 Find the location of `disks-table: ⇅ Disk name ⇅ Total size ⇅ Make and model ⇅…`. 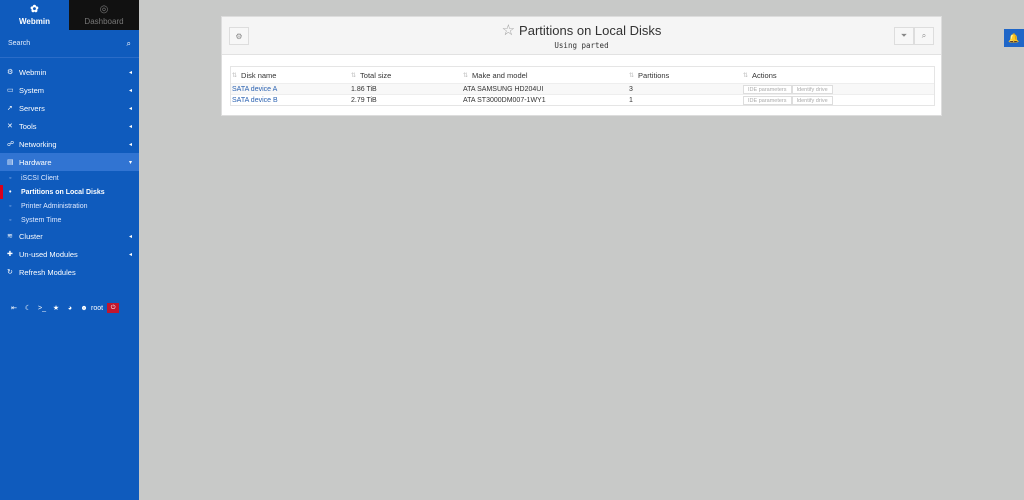

disks-table: ⇅ Disk name ⇅ Total size ⇅ Make and model ⇅… is located at coordinates (582, 86).